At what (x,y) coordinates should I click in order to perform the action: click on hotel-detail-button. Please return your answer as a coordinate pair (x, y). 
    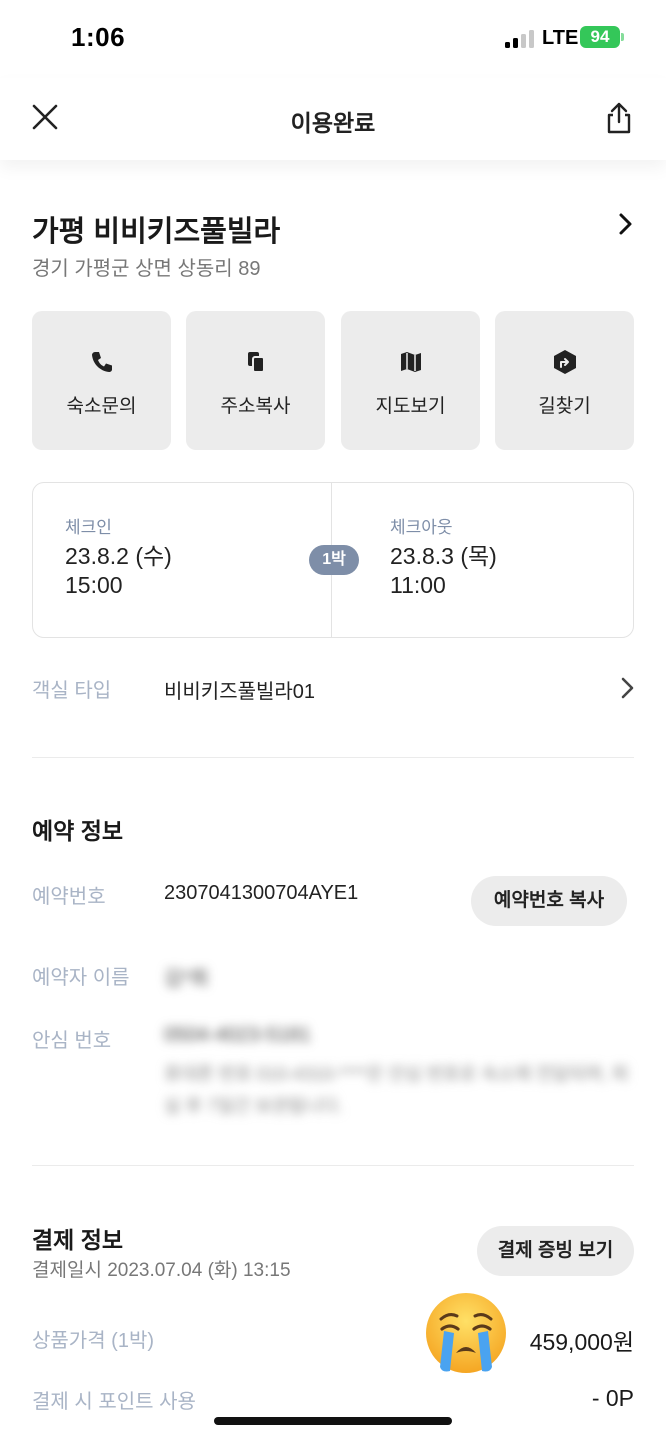
    Looking at the image, I should click on (626, 224).